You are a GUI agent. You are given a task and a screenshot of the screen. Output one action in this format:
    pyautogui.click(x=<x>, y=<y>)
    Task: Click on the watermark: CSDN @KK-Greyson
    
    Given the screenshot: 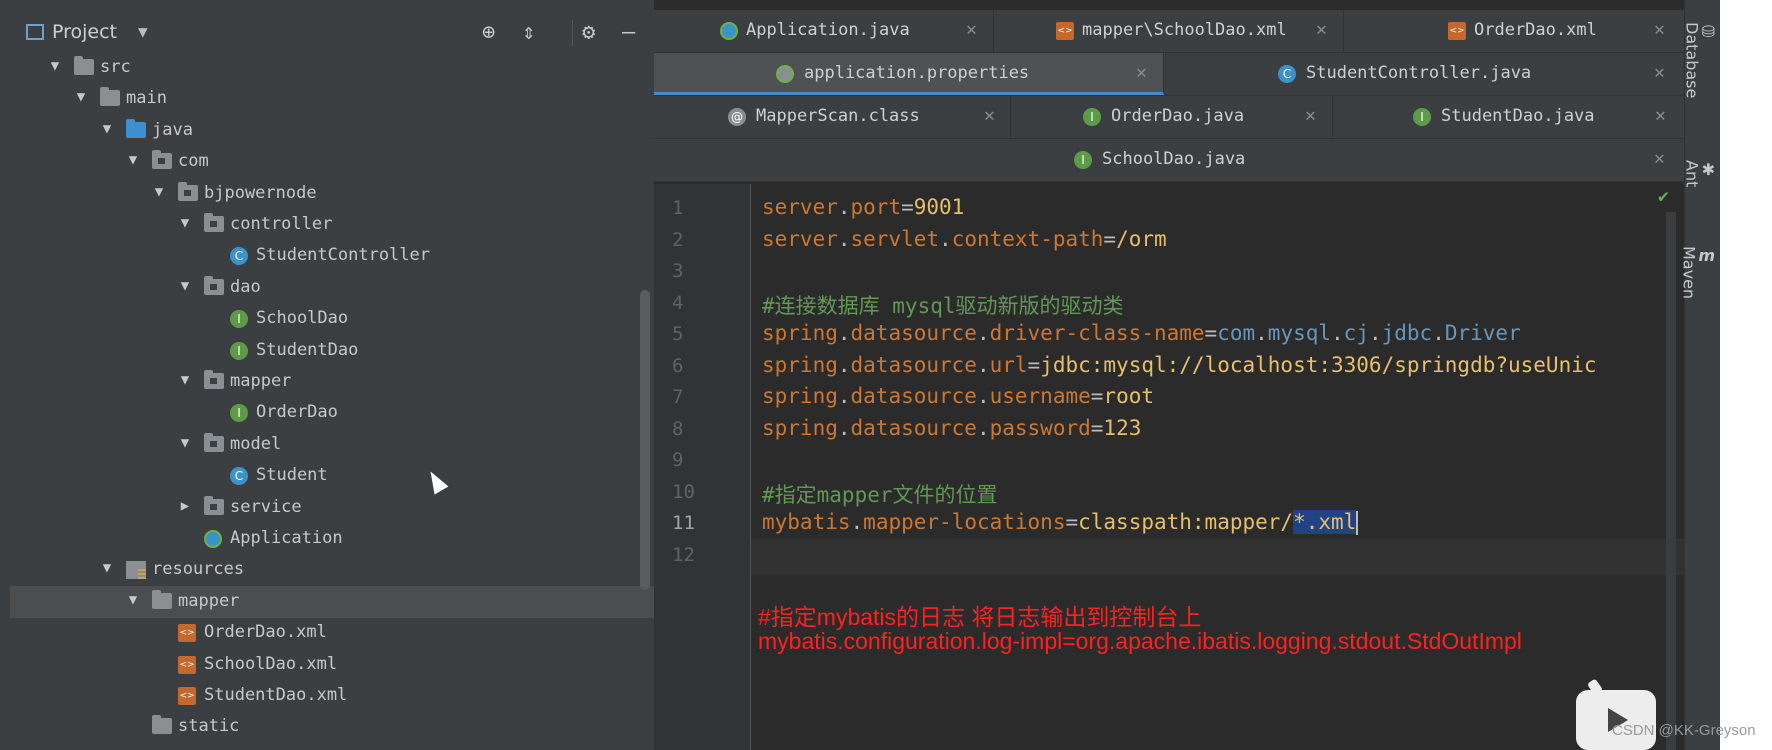 What is the action you would take?
    pyautogui.click(x=1684, y=730)
    